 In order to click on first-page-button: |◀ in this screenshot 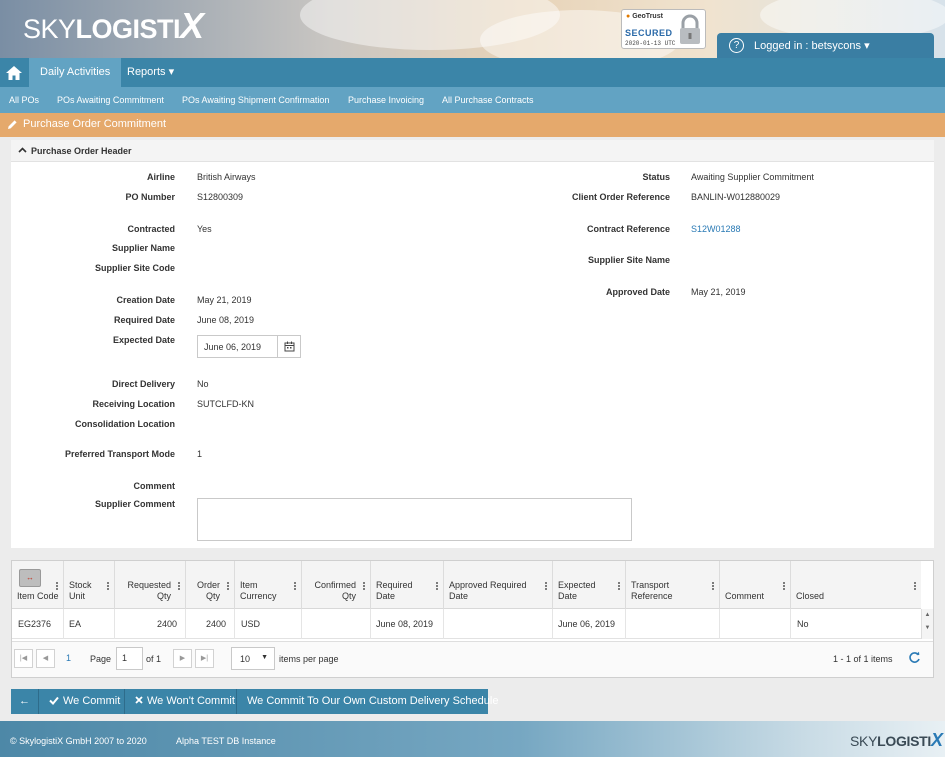, I will do `click(23, 658)`.